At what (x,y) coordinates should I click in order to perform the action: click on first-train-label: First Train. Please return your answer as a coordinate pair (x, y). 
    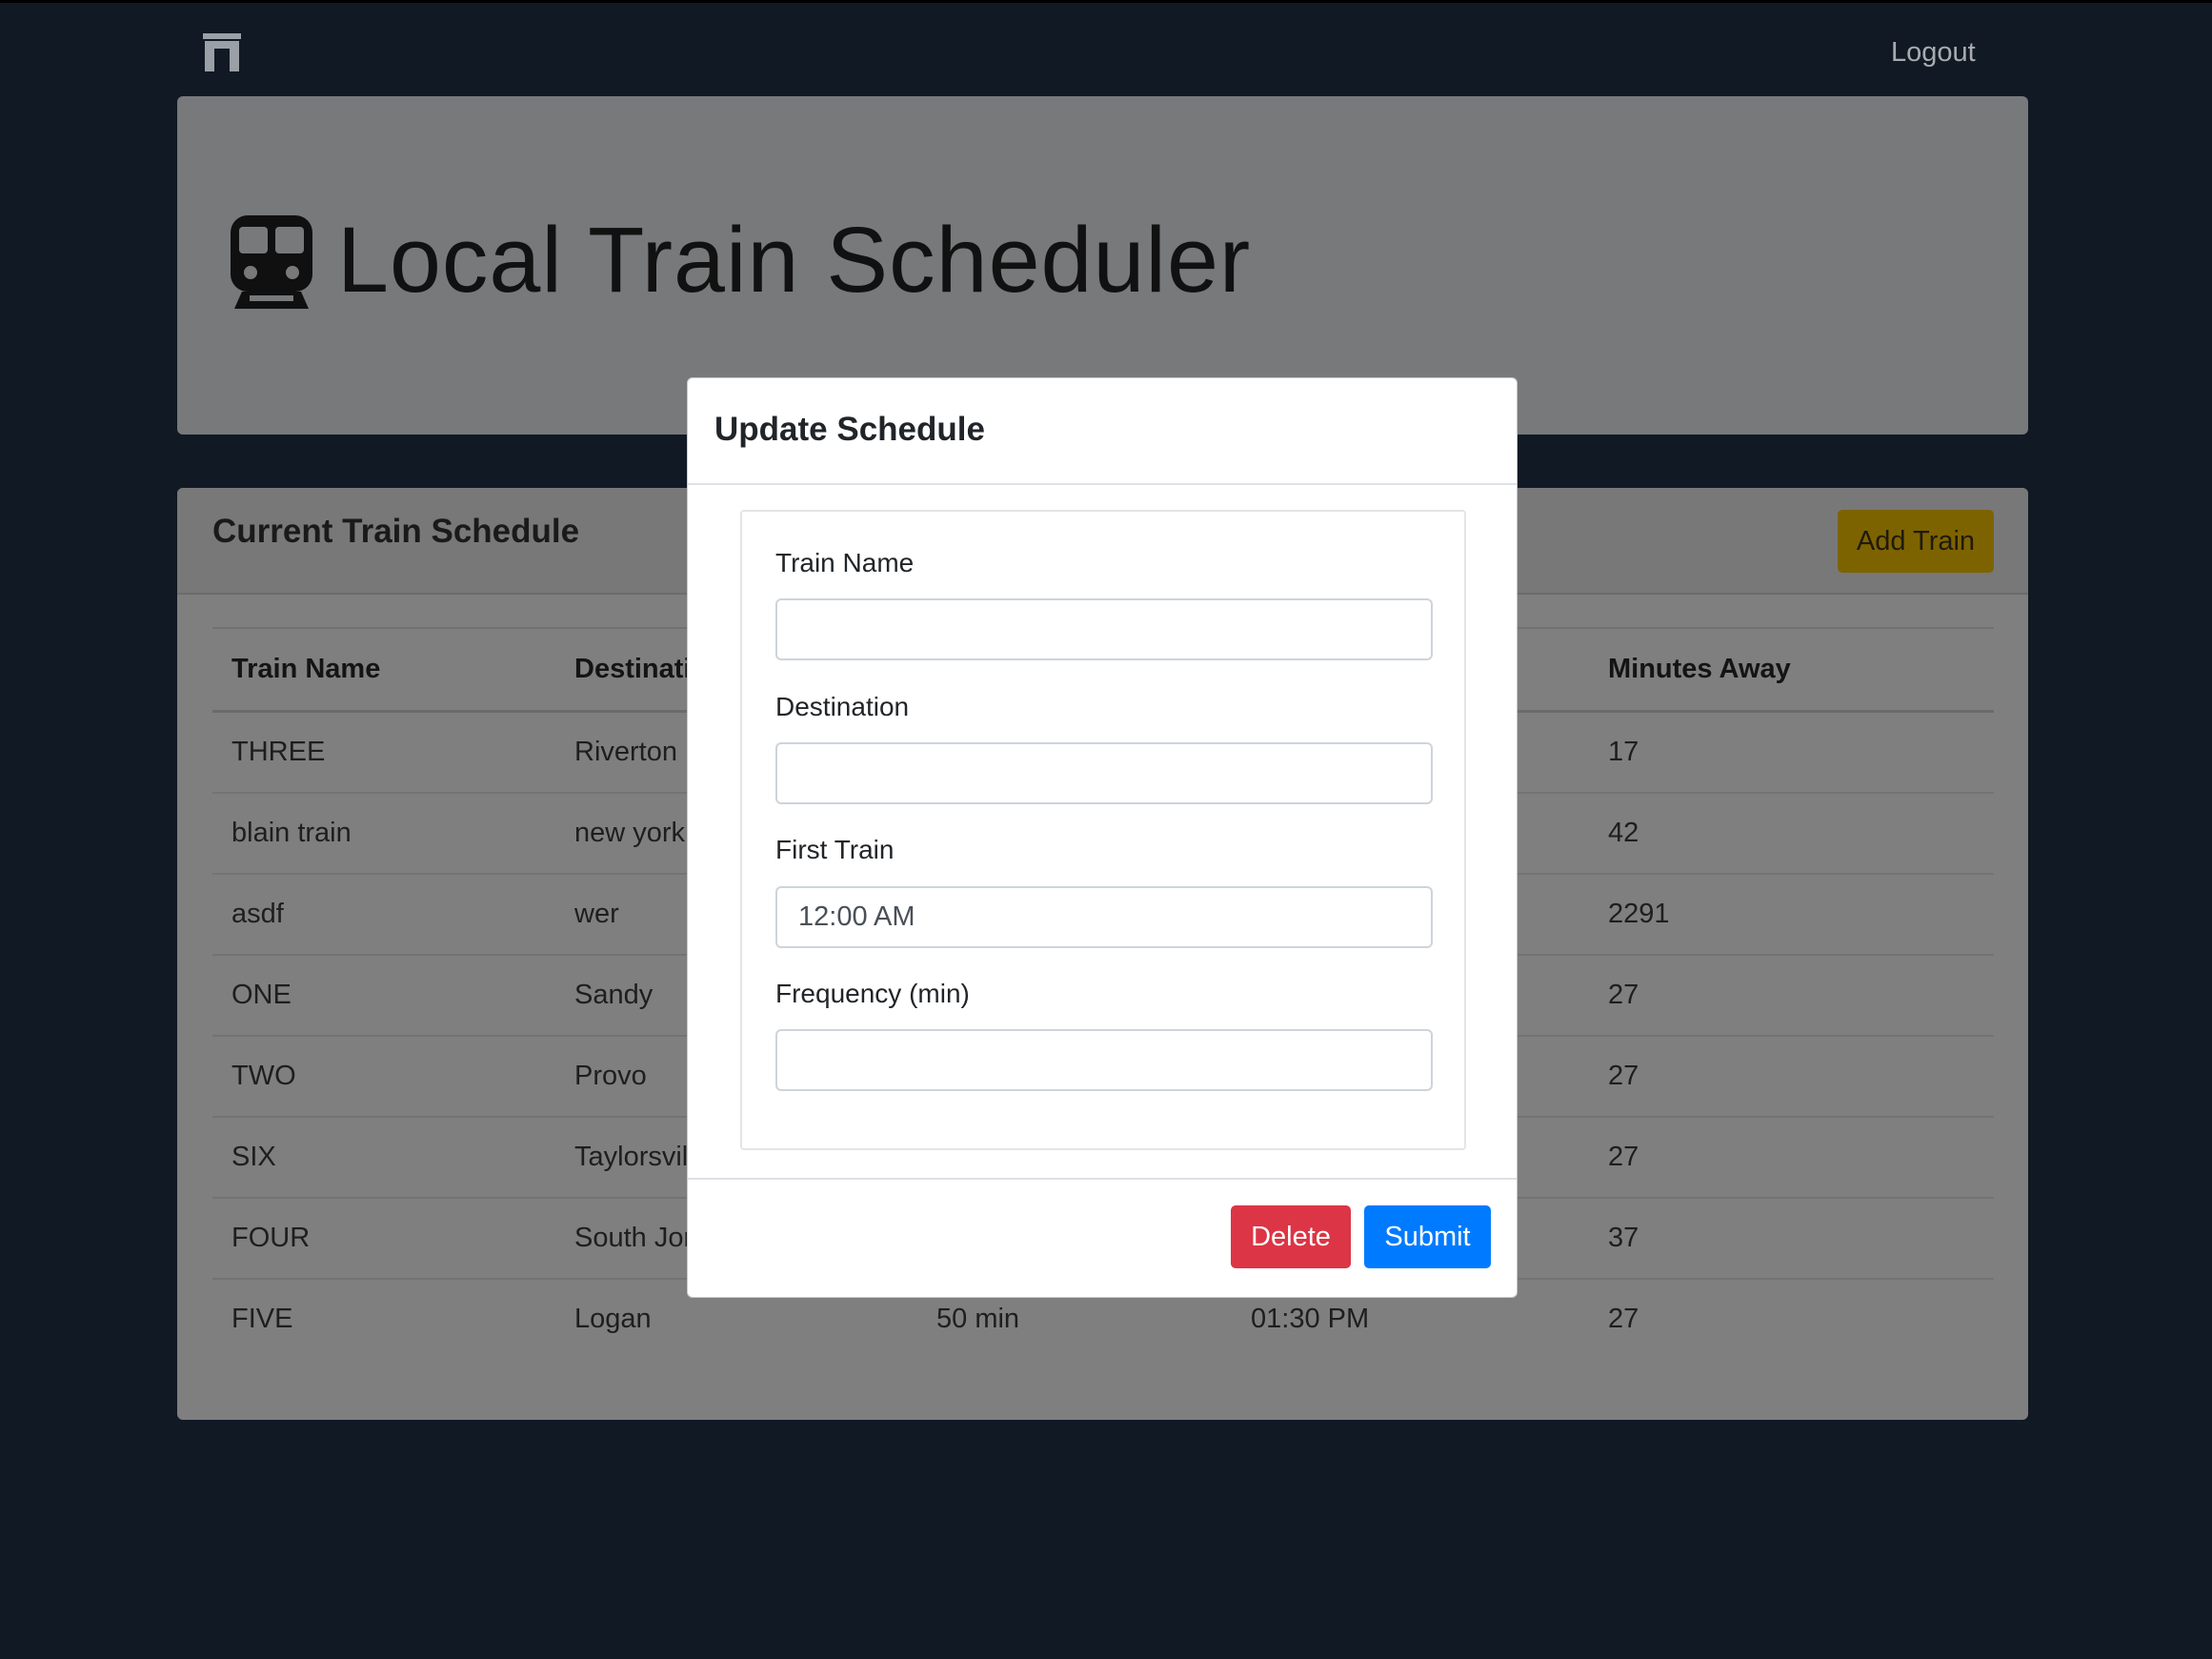
    Looking at the image, I should click on (835, 850).